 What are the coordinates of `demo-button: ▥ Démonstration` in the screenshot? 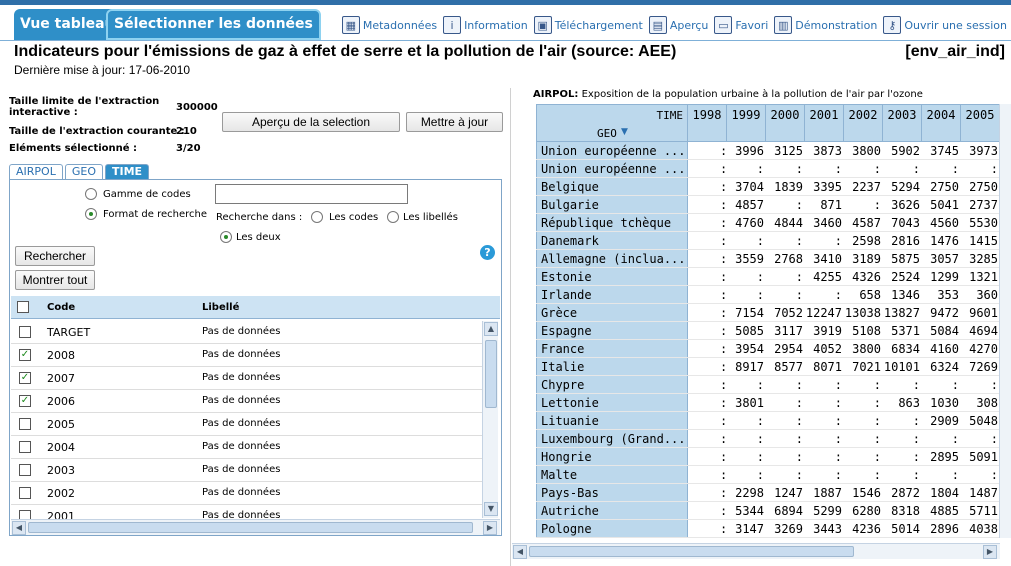 It's located at (825, 25).